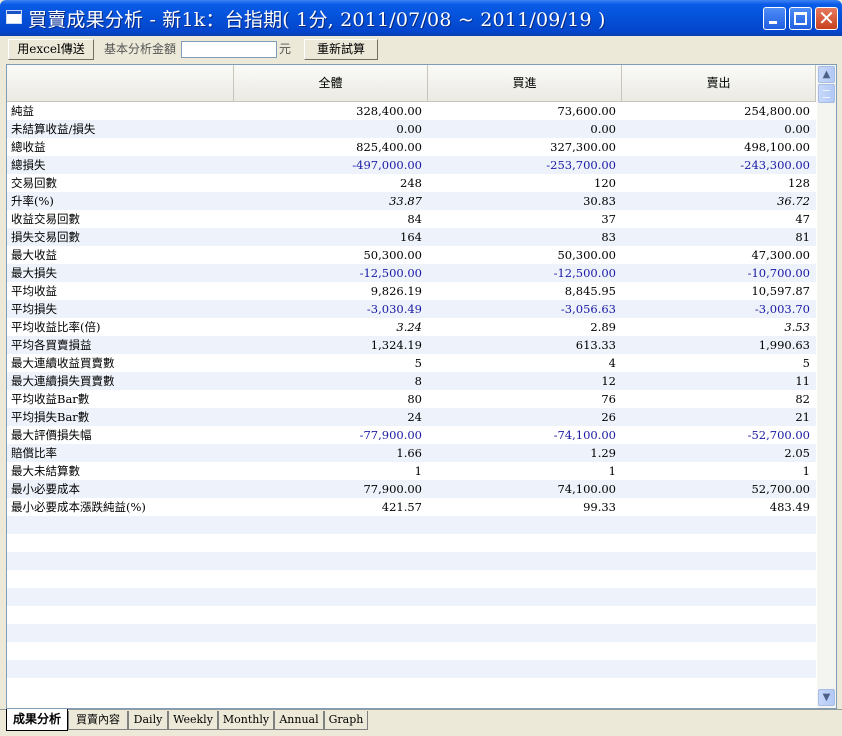  I want to click on row-label: 損失交易回數, so click(45, 237).